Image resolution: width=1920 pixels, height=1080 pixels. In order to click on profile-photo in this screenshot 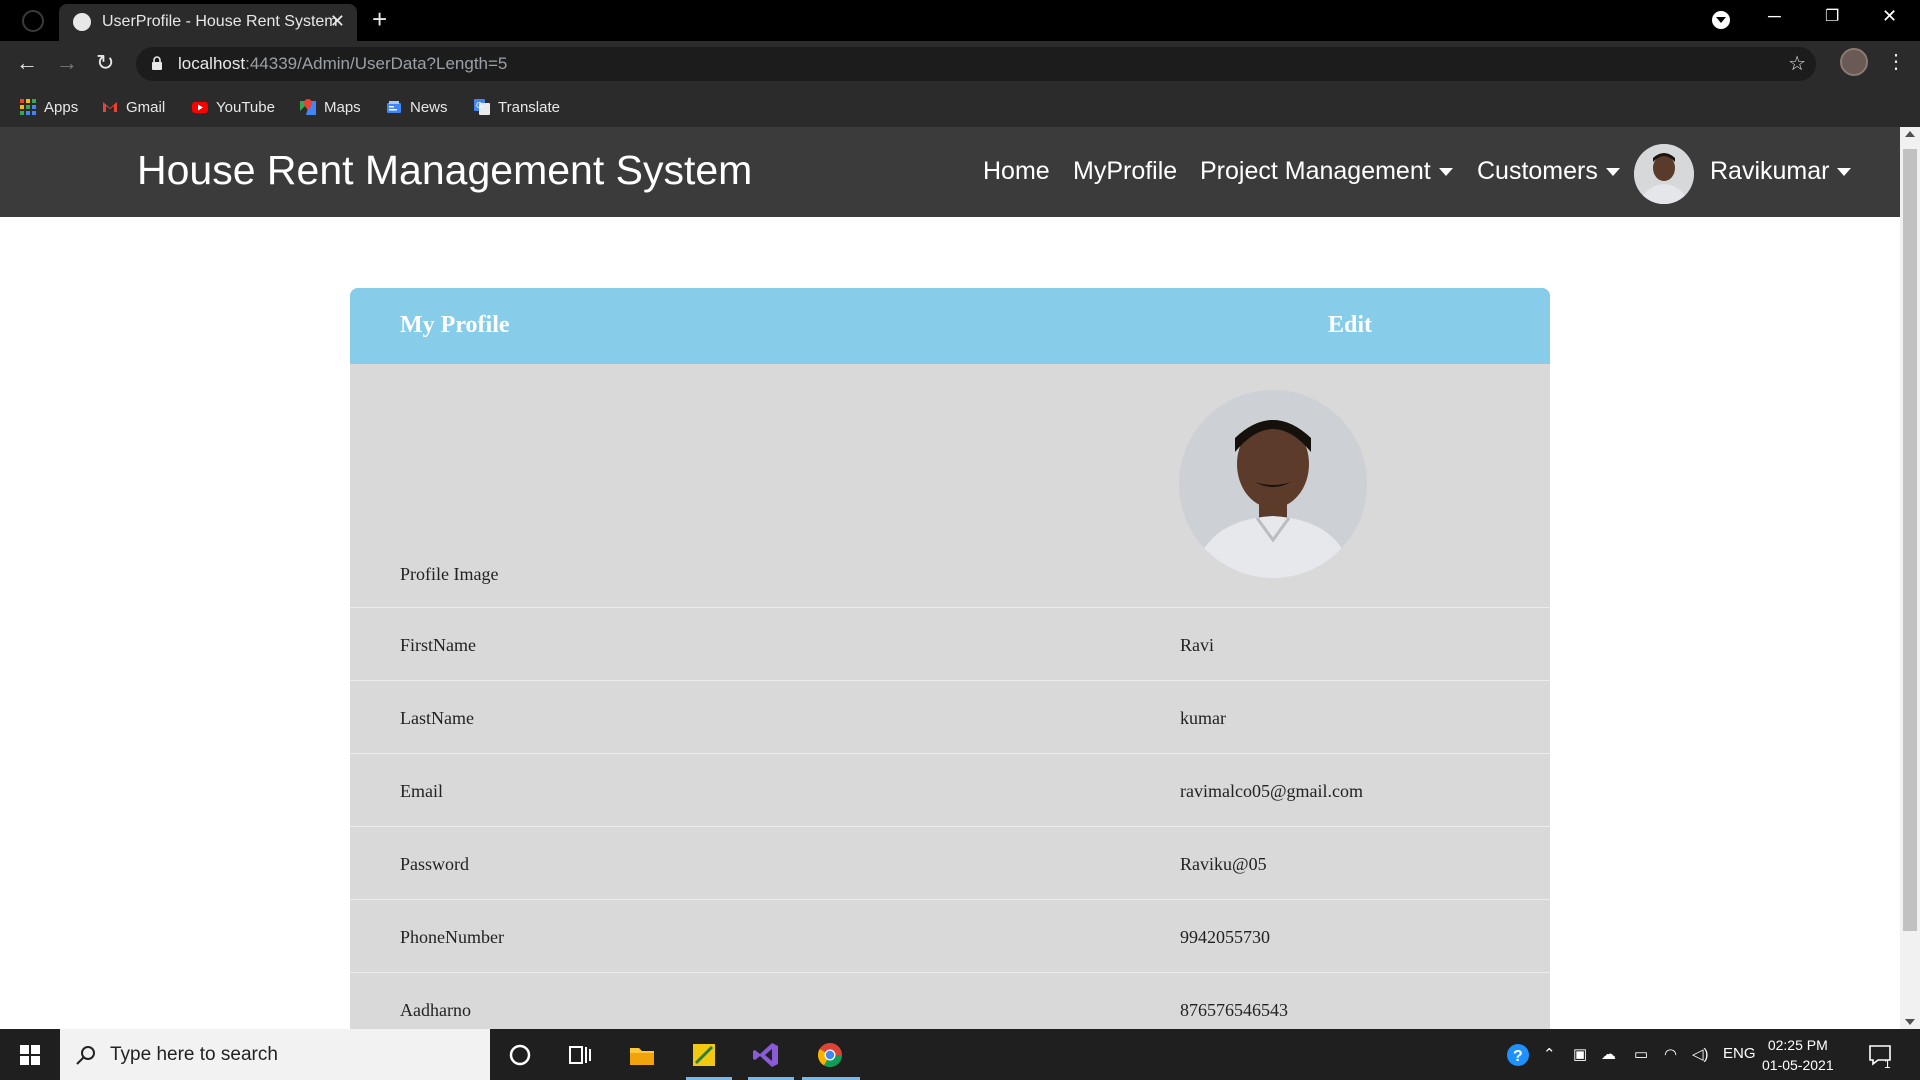, I will do `click(1273, 484)`.